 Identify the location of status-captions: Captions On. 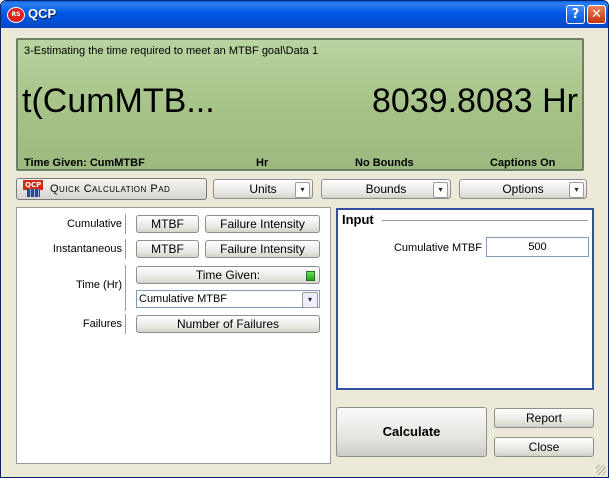
(523, 163).